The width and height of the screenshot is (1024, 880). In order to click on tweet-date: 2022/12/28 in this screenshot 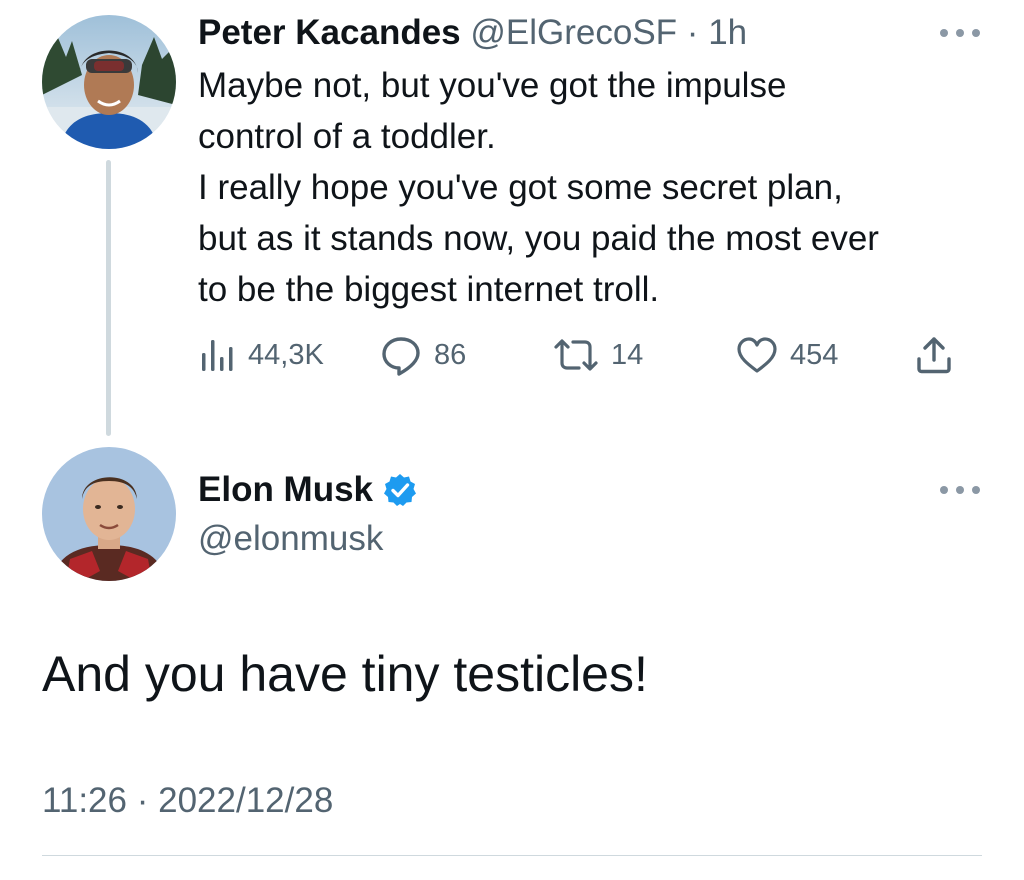, I will do `click(246, 800)`.